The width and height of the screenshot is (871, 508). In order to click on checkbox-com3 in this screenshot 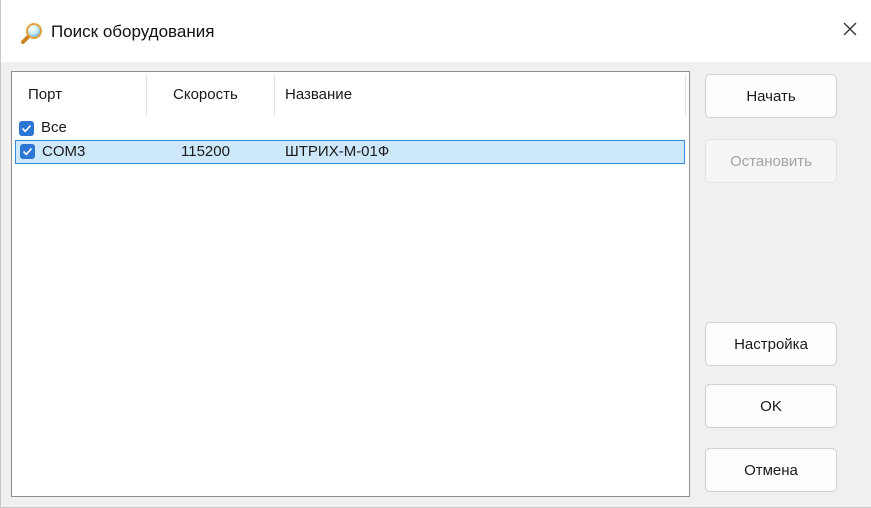, I will do `click(27, 151)`.